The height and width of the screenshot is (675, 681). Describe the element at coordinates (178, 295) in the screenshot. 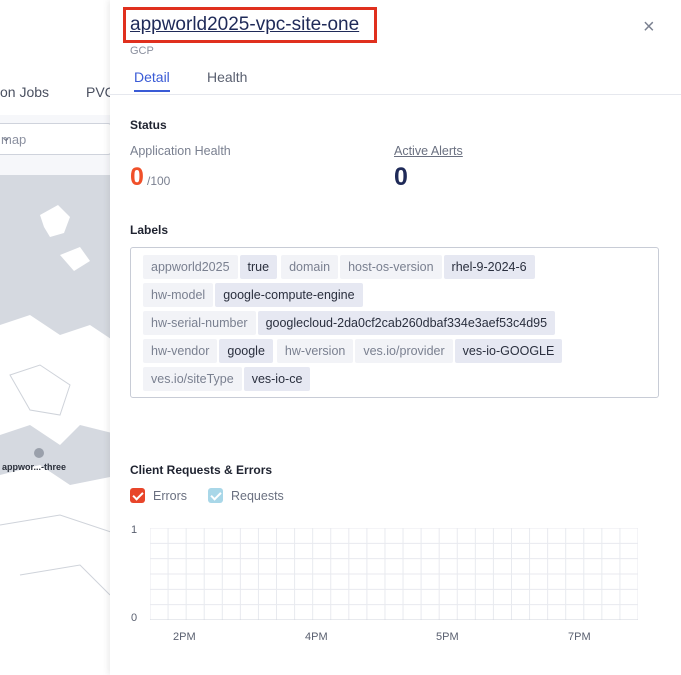

I see `label-key: hw-model` at that location.